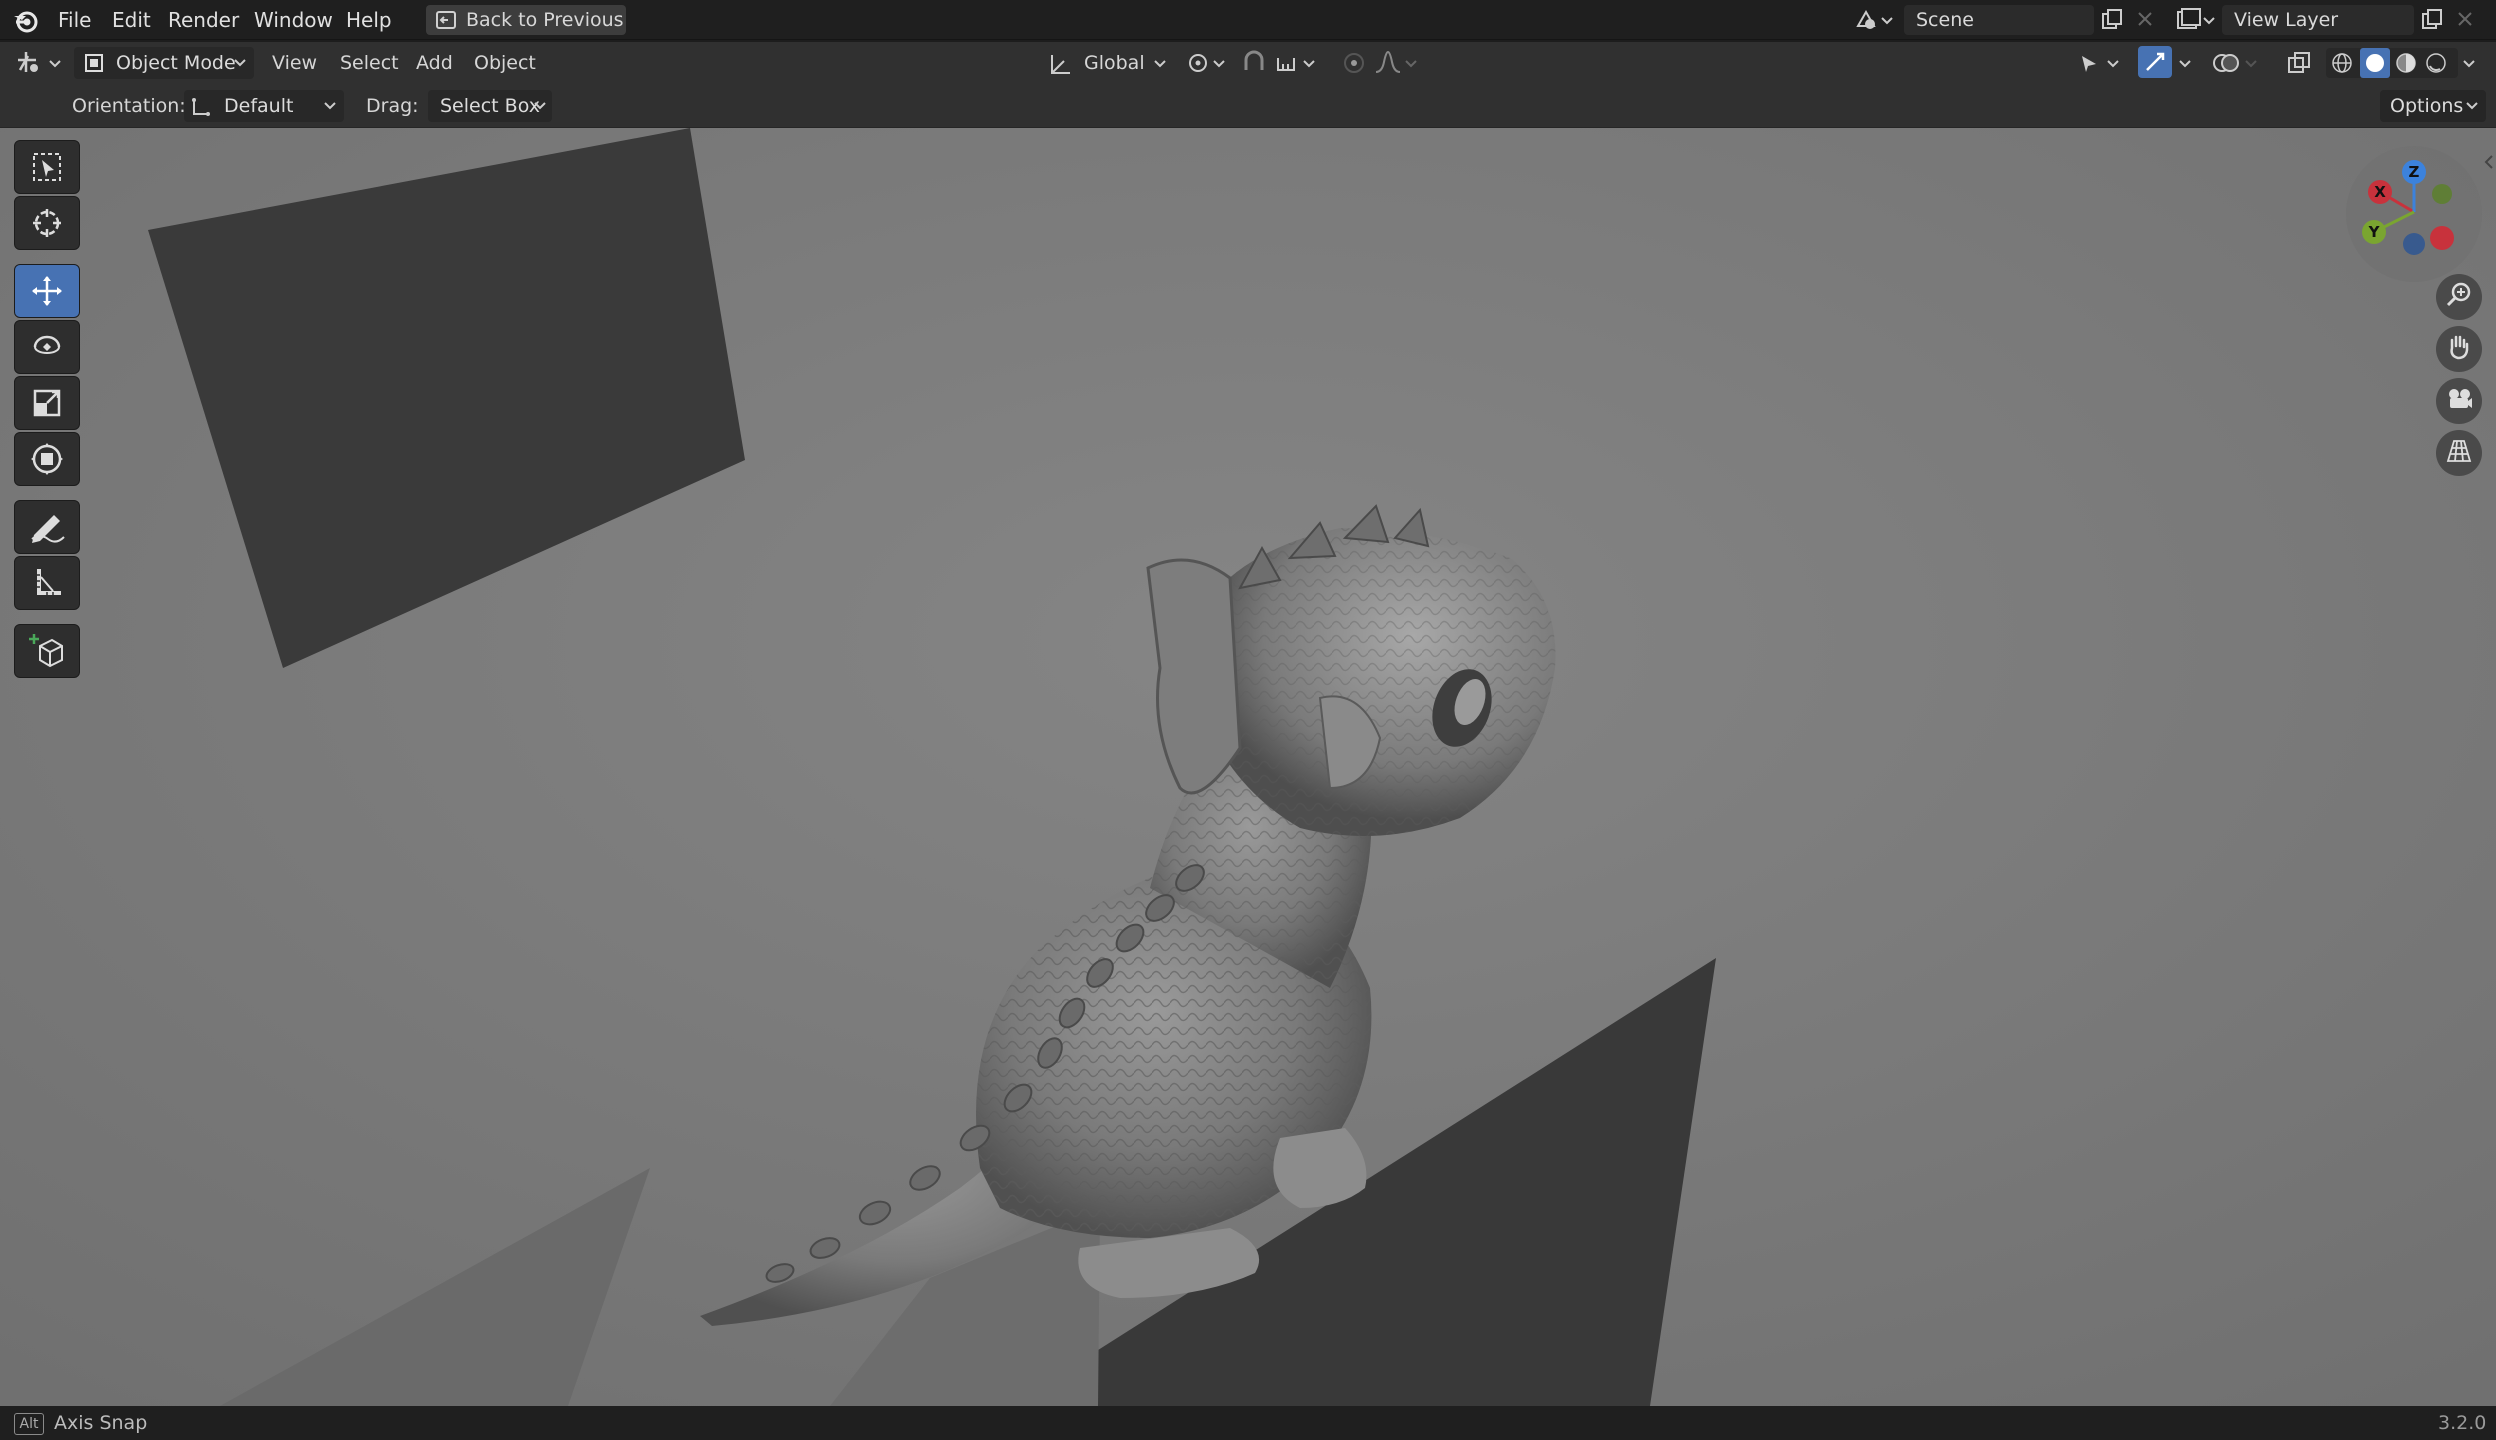 The height and width of the screenshot is (1440, 2496). I want to click on rotate-icon, so click(47, 344).